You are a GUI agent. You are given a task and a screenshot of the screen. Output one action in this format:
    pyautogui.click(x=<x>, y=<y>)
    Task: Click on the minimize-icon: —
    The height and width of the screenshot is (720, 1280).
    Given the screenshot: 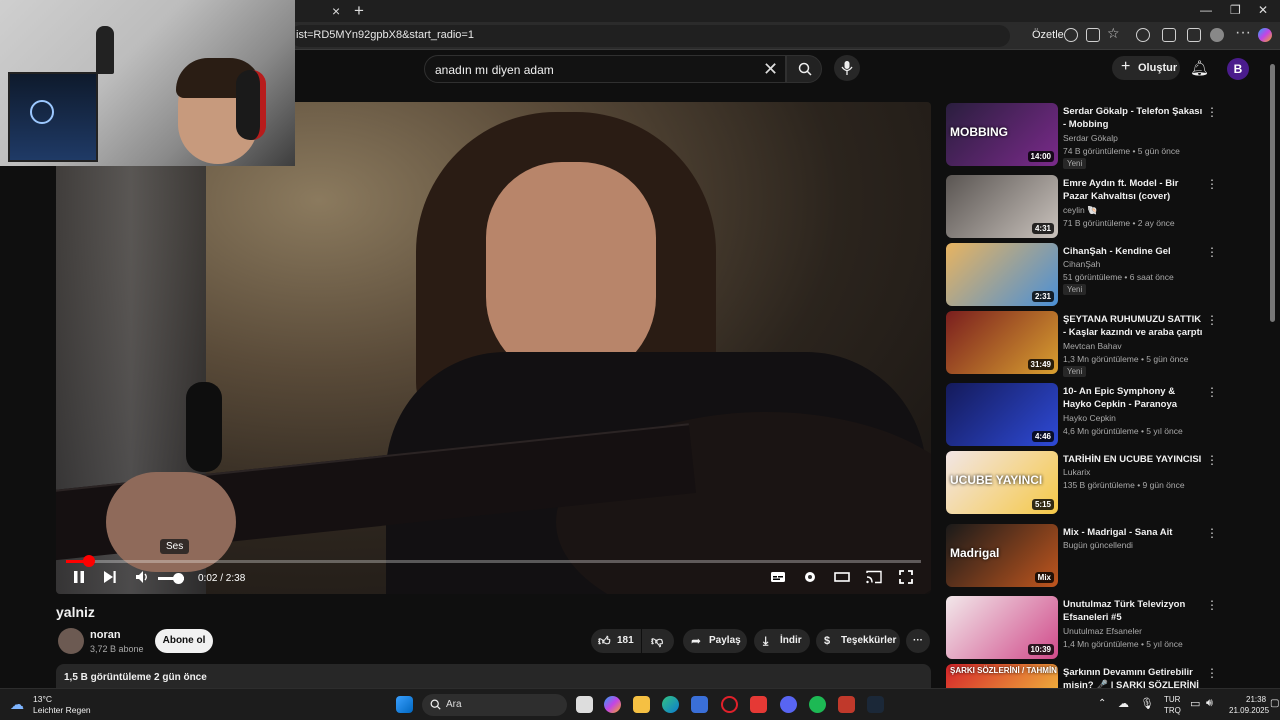 What is the action you would take?
    pyautogui.click(x=1206, y=10)
    